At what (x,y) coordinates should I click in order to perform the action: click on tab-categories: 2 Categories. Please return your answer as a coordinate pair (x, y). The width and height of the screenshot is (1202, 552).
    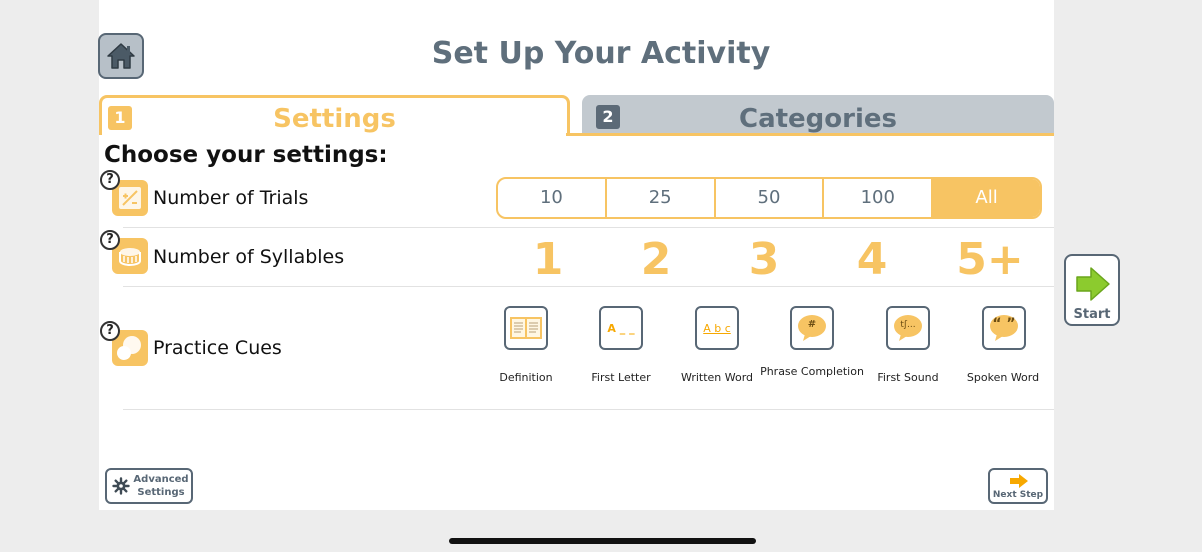
    Looking at the image, I should click on (818, 115).